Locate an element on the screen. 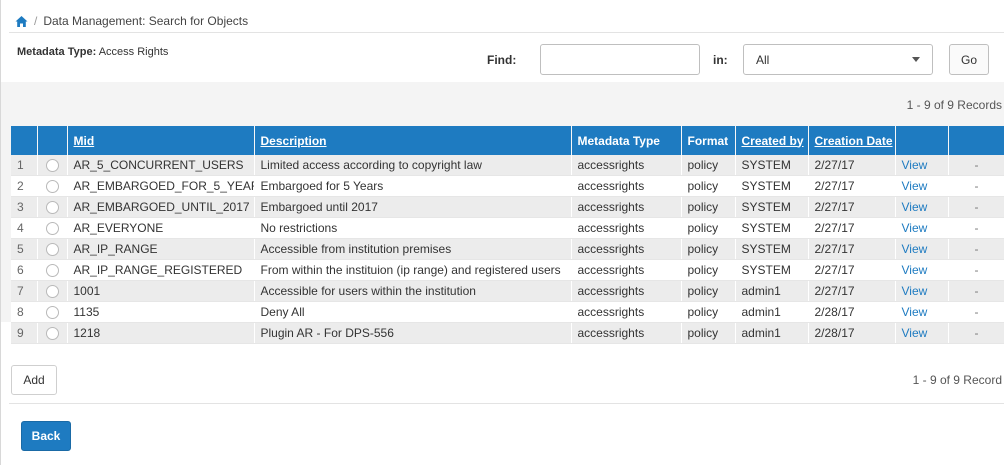  chevron-down-icon is located at coordinates (916, 59).